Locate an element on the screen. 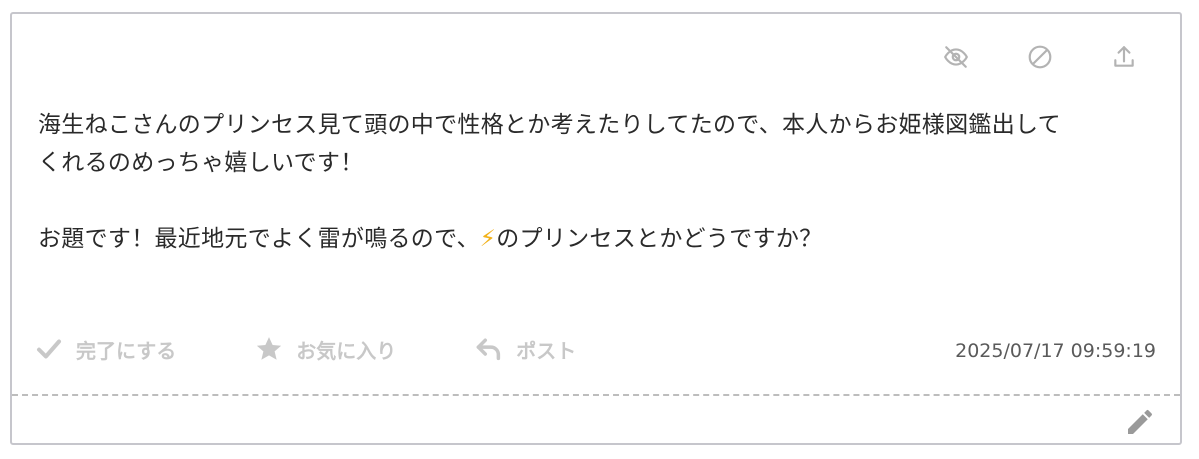  reply-icon is located at coordinates (488, 349).